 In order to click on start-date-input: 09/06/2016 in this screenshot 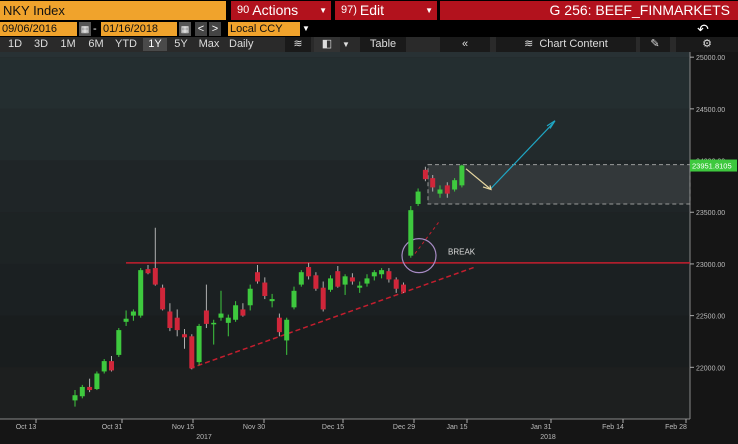, I will do `click(38, 29)`.